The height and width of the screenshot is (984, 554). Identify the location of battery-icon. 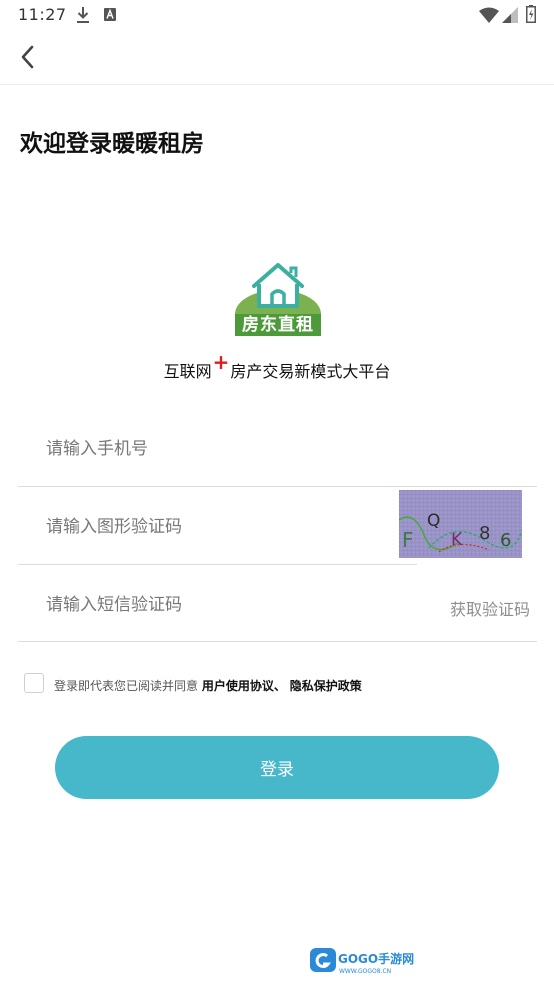
(531, 14).